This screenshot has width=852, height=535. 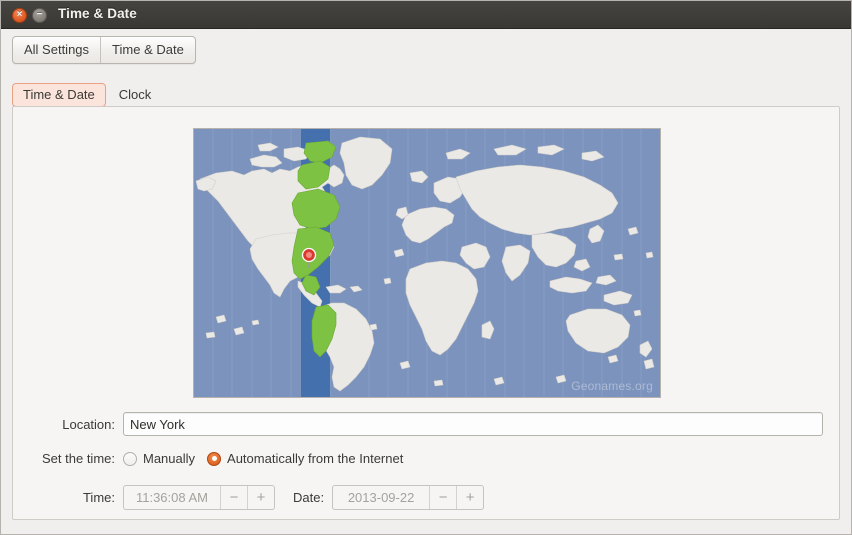 What do you see at coordinates (169, 458) in the screenshot?
I see `radio-manually-label: Manually` at bounding box center [169, 458].